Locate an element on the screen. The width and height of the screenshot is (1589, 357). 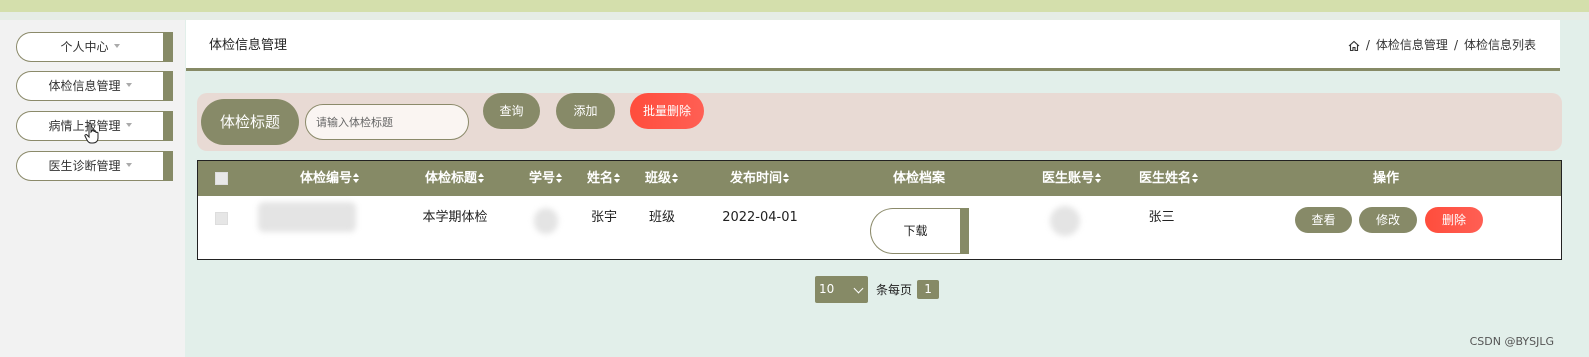
cell-doctor-name: 张三 is located at coordinates (1161, 217).